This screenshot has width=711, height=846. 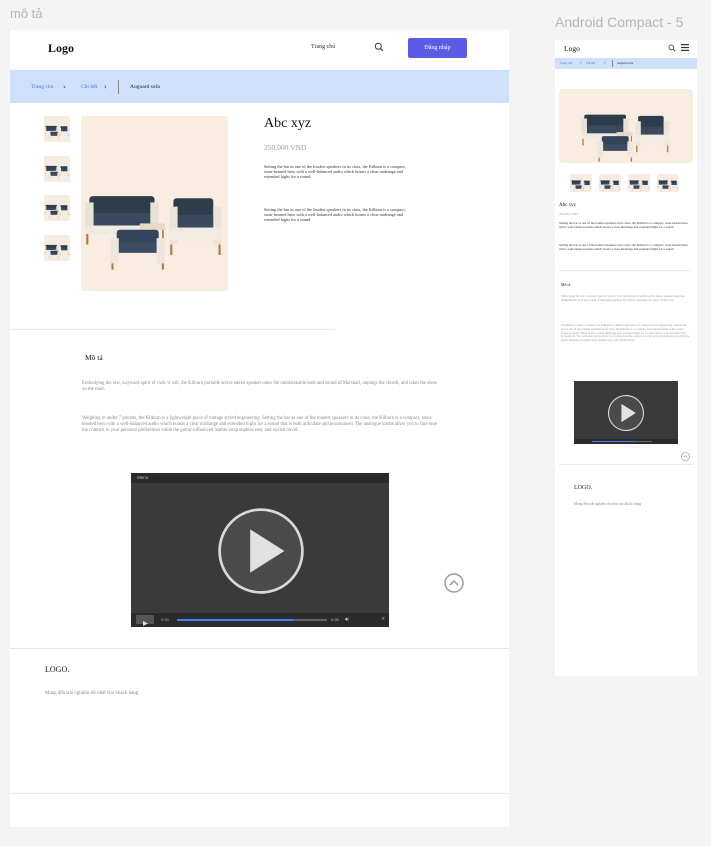 I want to click on video-controls: 0:00 0:26 🔊︎ ×, so click(x=260, y=620).